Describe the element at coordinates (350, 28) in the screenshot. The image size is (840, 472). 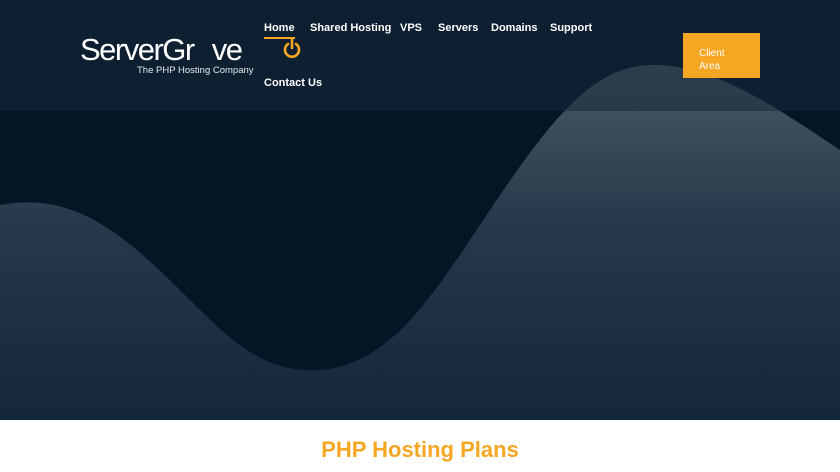
I see `nav-shared-hosting: Shared Hosting` at that location.